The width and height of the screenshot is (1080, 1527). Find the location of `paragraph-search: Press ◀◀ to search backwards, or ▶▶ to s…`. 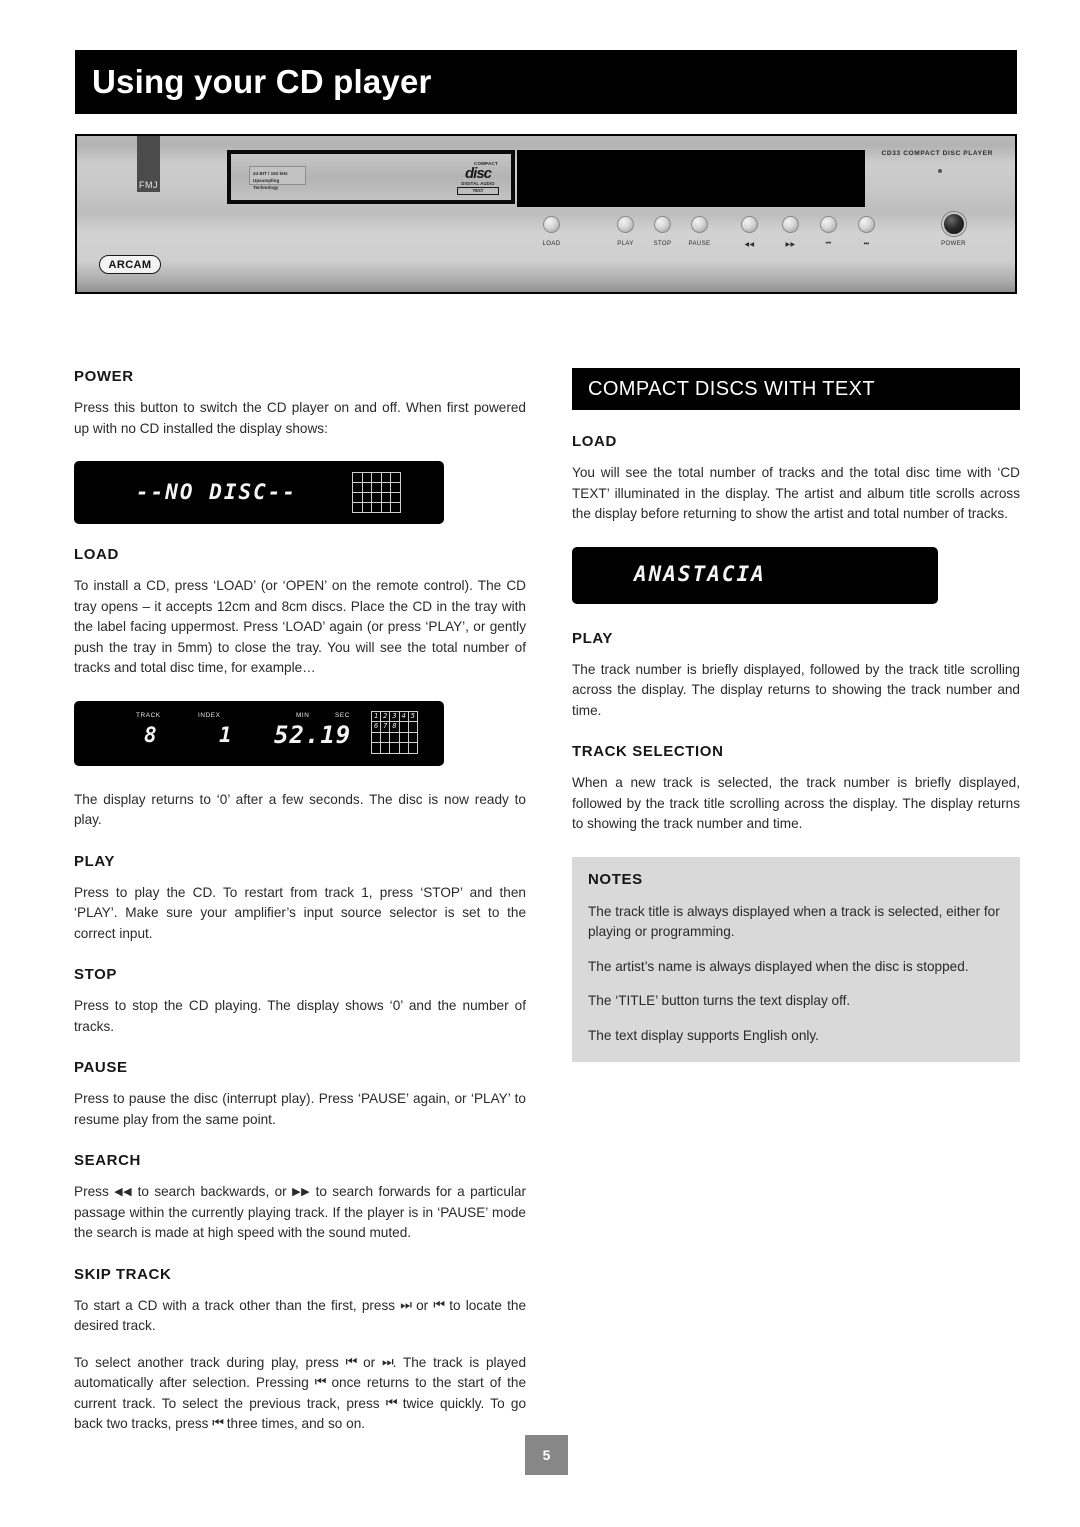

paragraph-search: Press ◀◀ to search backwards, or ▶▶ to s… is located at coordinates (300, 1213).